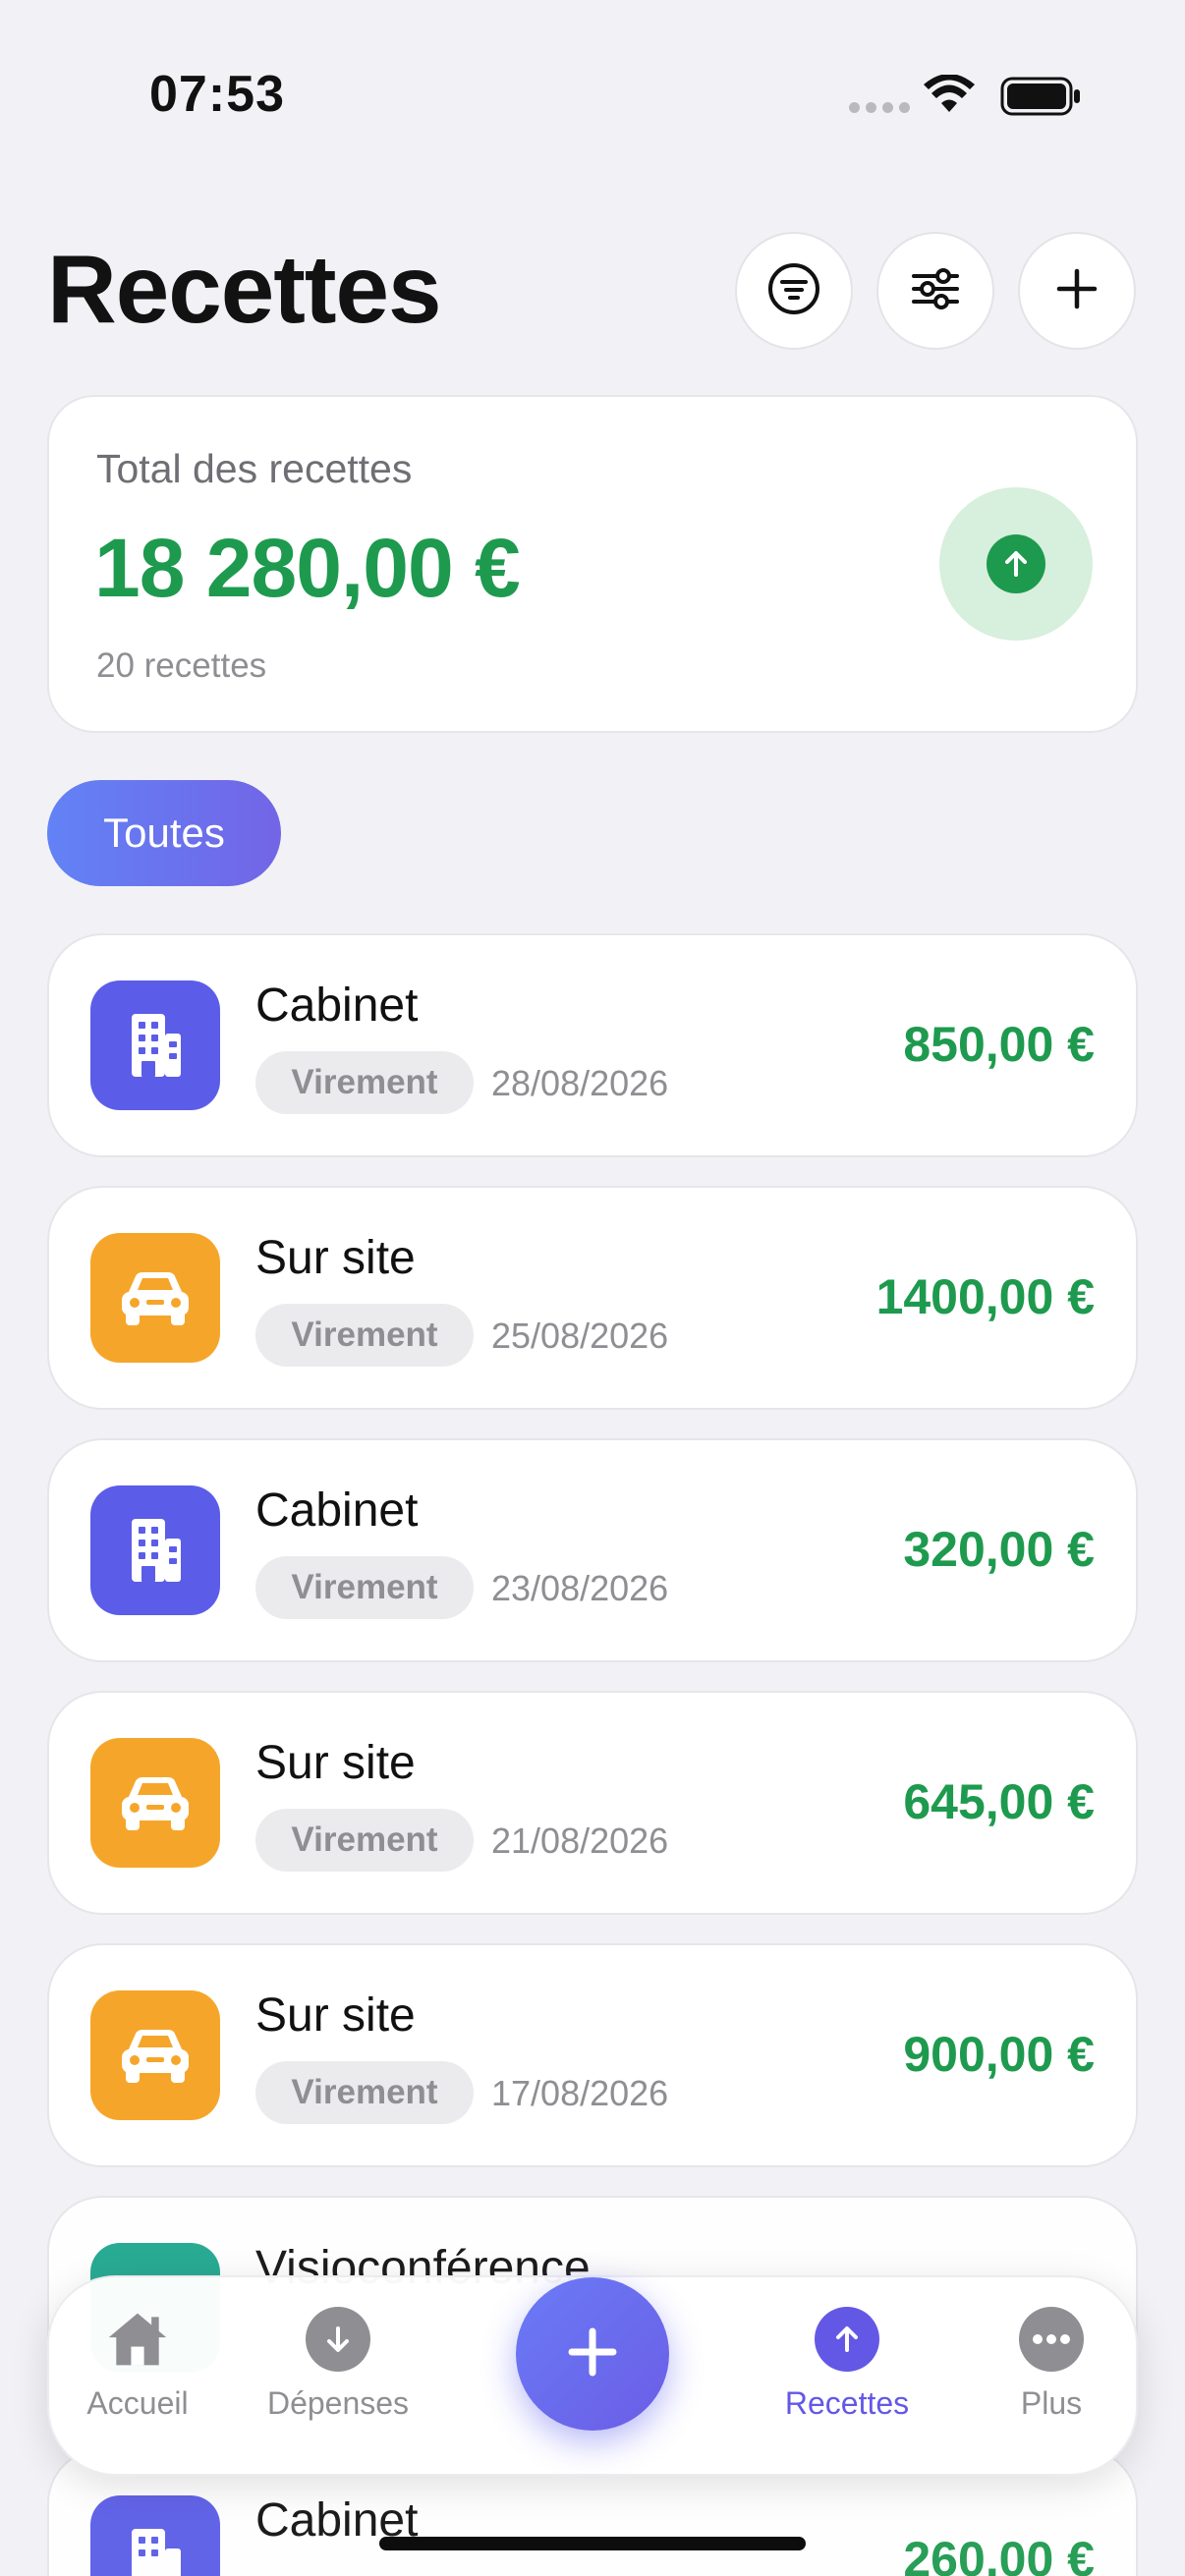 The height and width of the screenshot is (2576, 1185). I want to click on settings-button, so click(935, 291).